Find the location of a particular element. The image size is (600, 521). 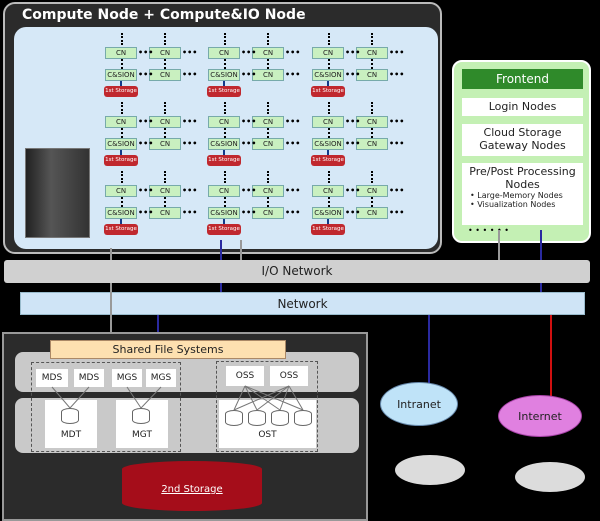

fs-connections is located at coordinates (177, 398).